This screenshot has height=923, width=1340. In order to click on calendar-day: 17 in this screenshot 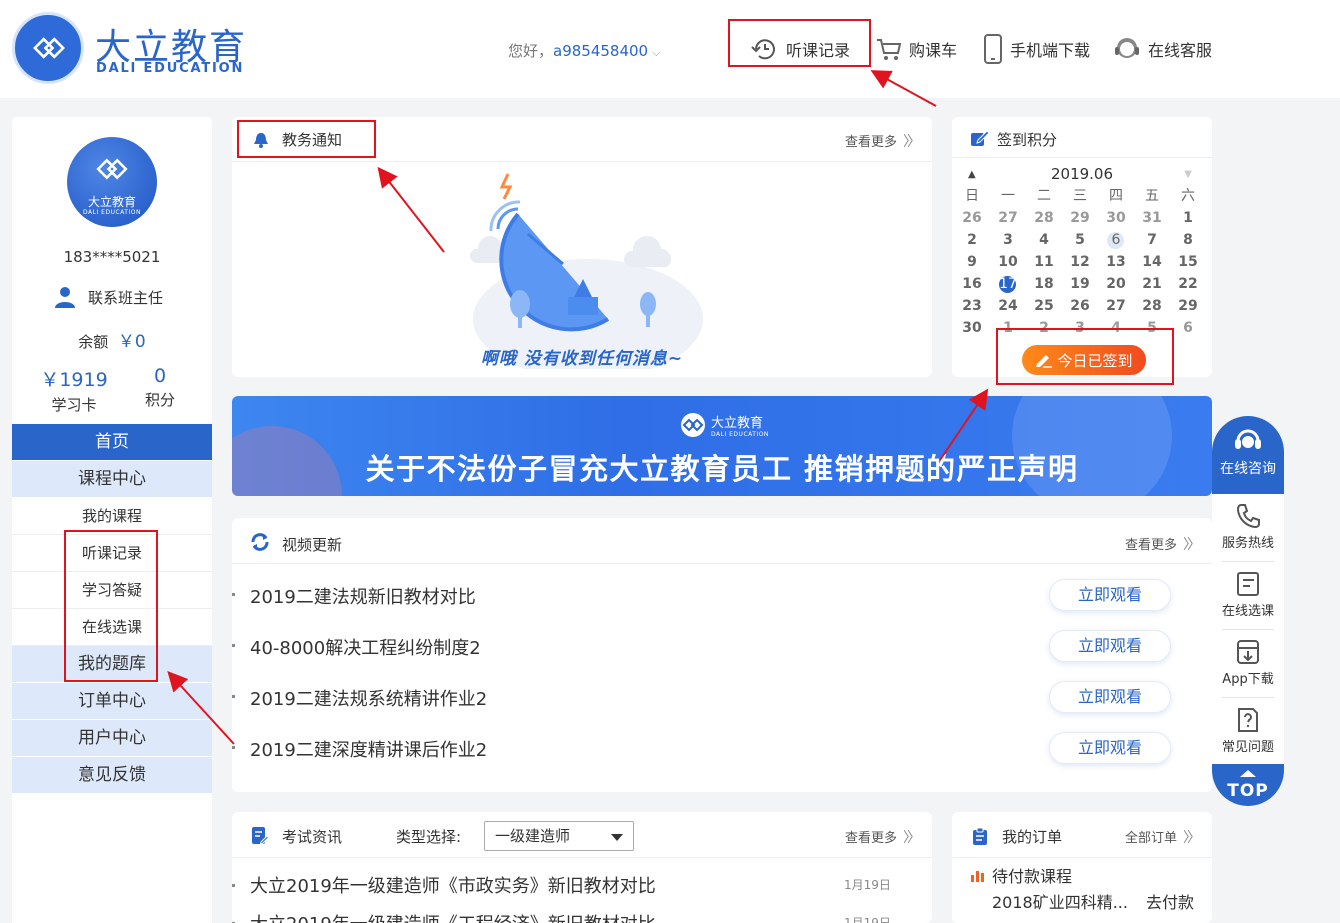, I will do `click(1008, 284)`.